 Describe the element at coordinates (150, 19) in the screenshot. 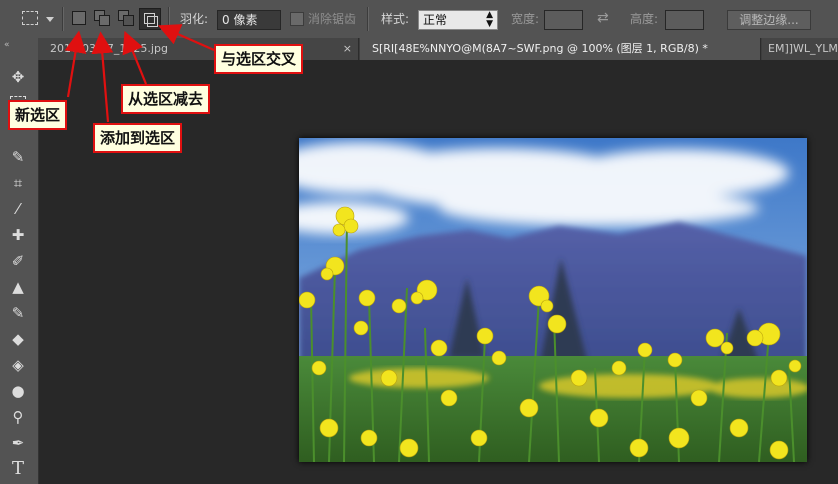

I see `intersect-with-selection-icon` at that location.